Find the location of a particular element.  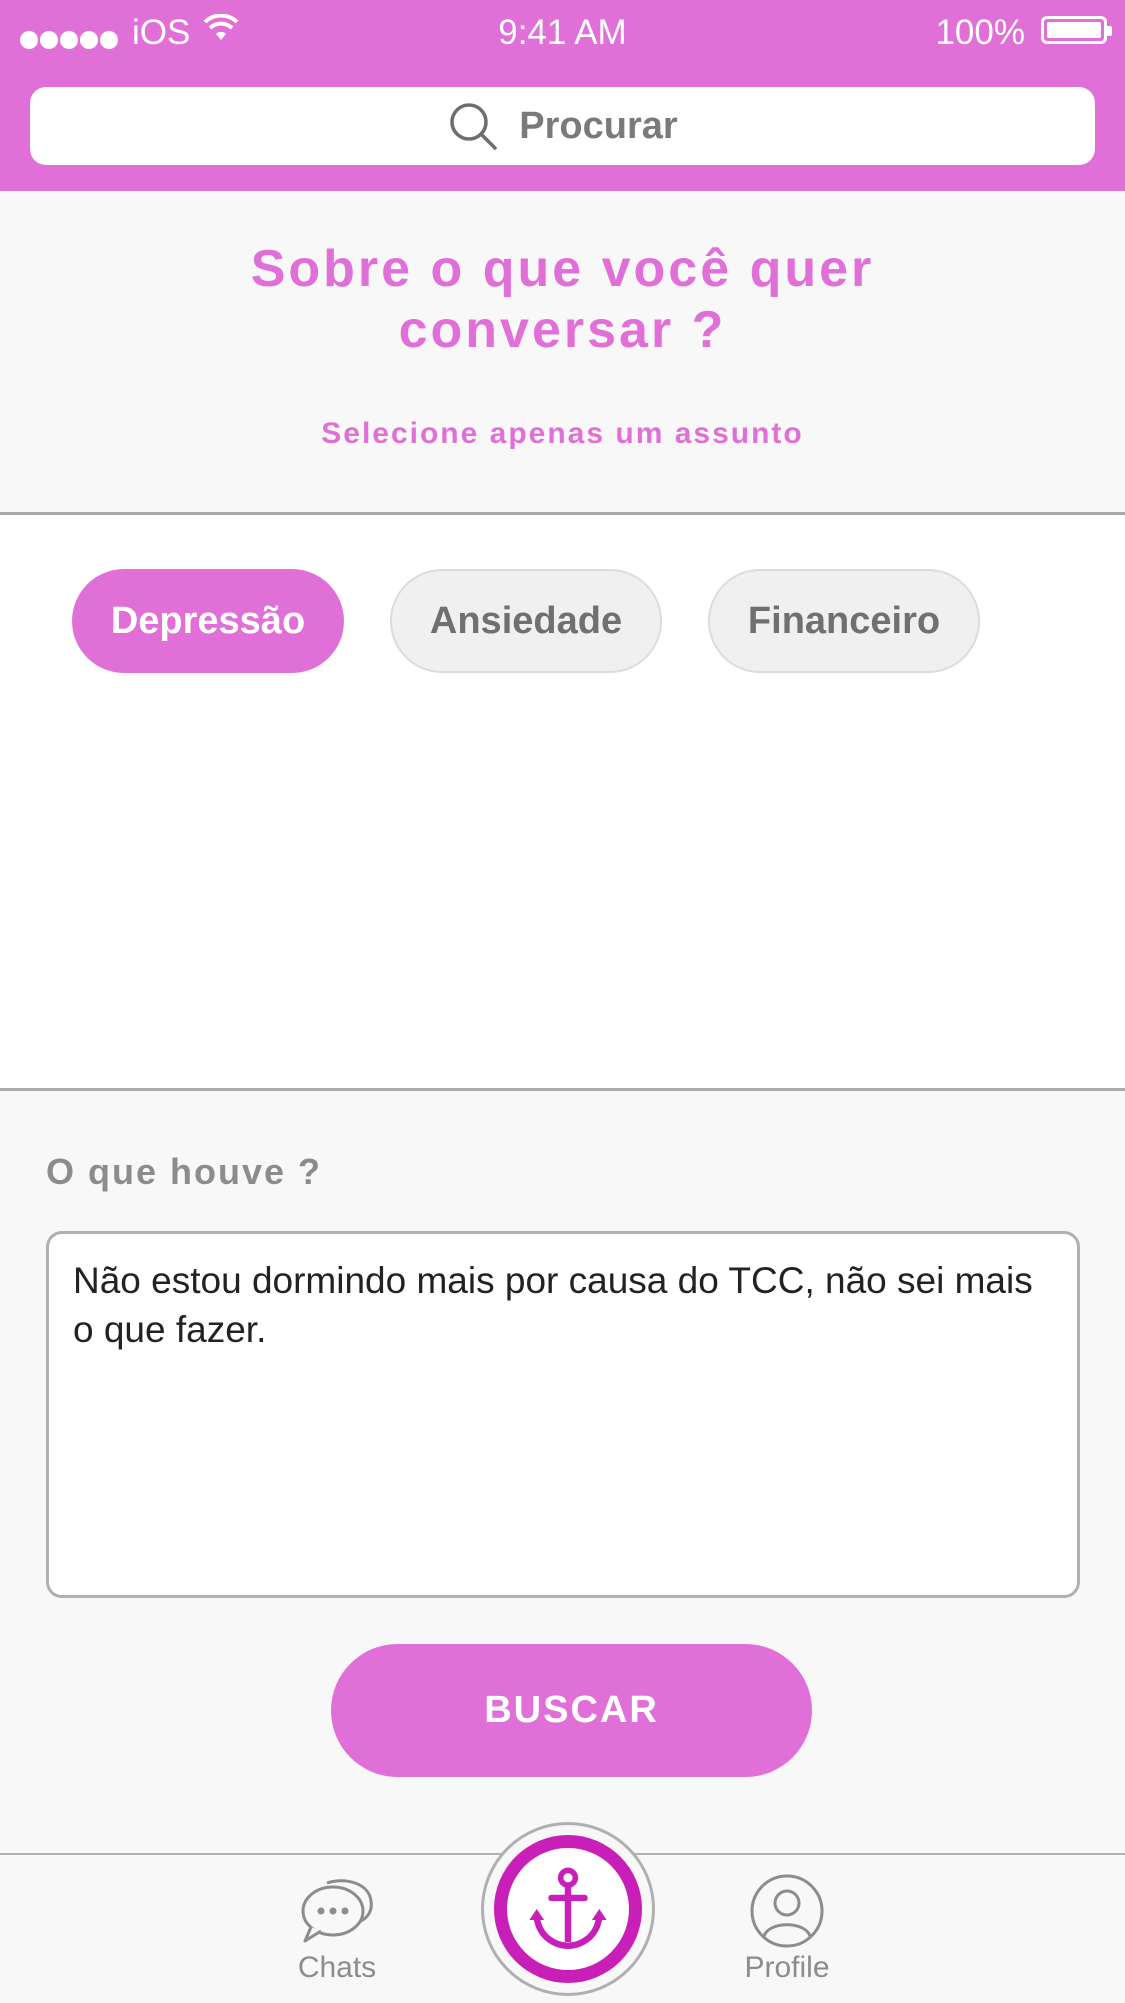

tab-profile: Profile is located at coordinates (787, 1929).